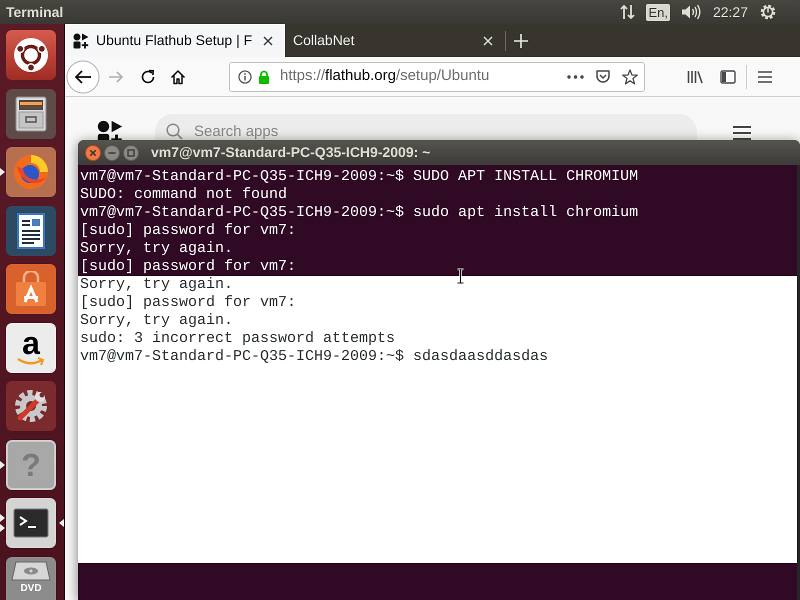  I want to click on url-text: https://flathub.org/setup/Ubuntu, so click(385, 76).